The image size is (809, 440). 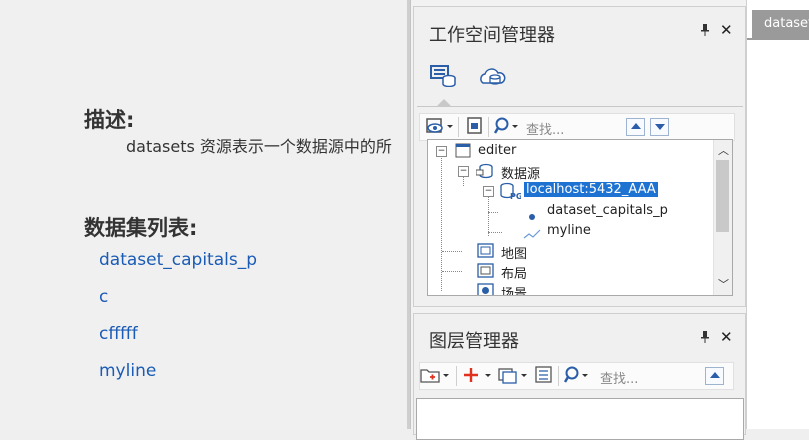 What do you see at coordinates (544, 377) in the screenshot?
I see `layer-properties-icon` at bounding box center [544, 377].